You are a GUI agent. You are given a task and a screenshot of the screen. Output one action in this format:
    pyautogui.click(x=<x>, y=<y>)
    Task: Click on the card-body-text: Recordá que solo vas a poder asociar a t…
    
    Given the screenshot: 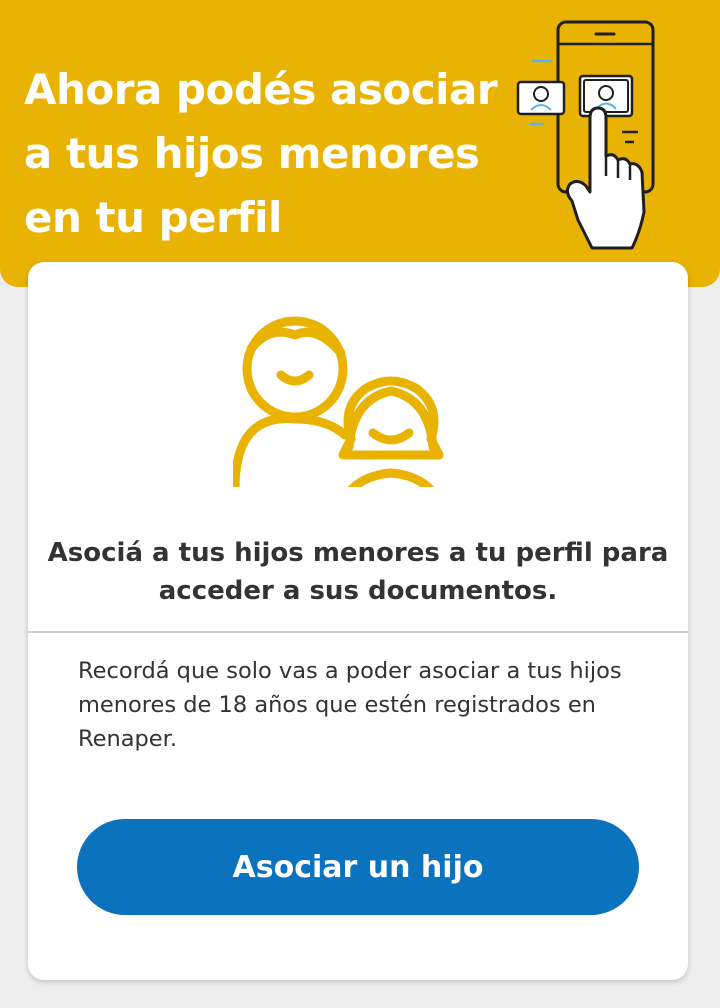 What is the action you would take?
    pyautogui.click(x=350, y=705)
    